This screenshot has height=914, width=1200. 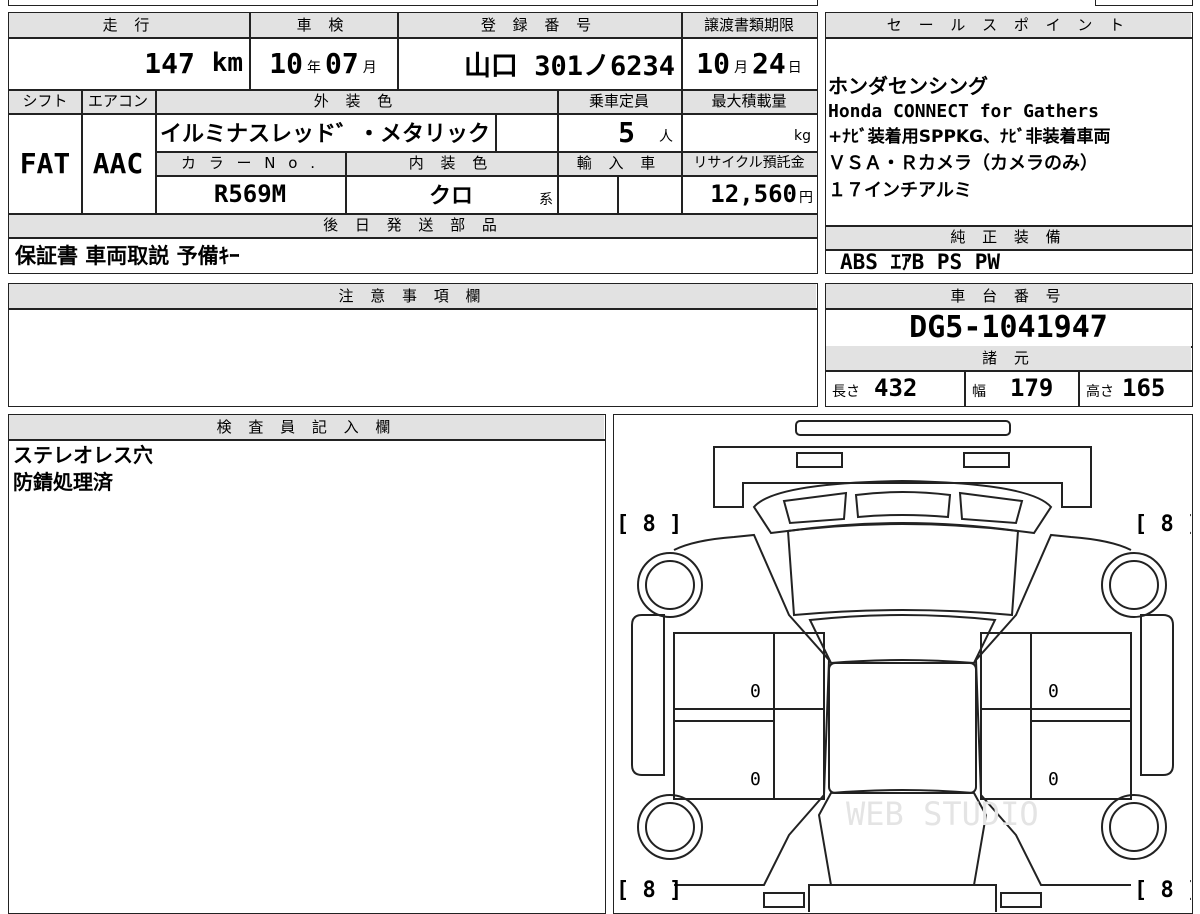 I want to click on capacity-label: 乗車定員, so click(x=619, y=101).